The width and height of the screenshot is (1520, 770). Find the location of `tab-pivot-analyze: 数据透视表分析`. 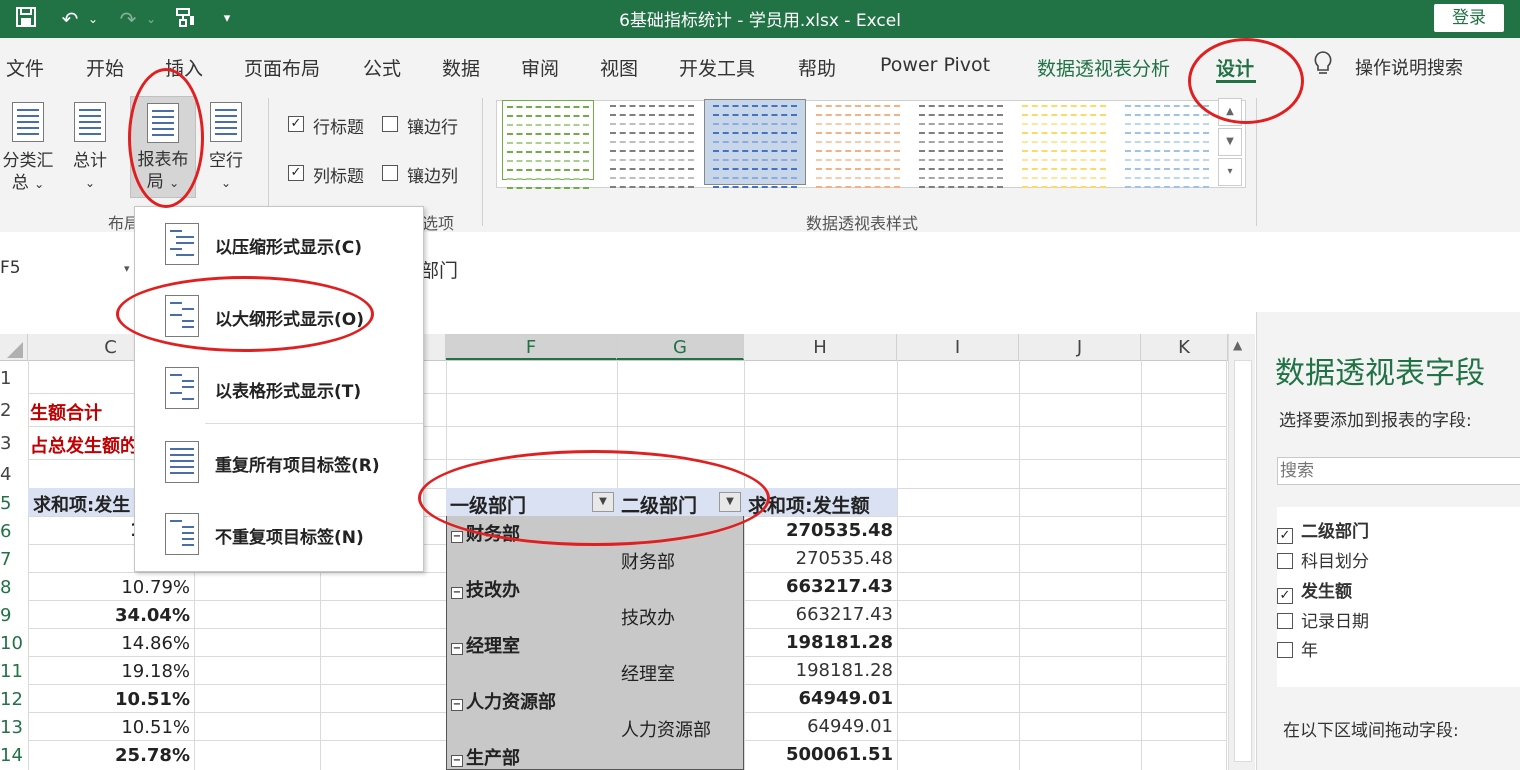

tab-pivot-analyze: 数据透视表分析 is located at coordinates (1103, 67).